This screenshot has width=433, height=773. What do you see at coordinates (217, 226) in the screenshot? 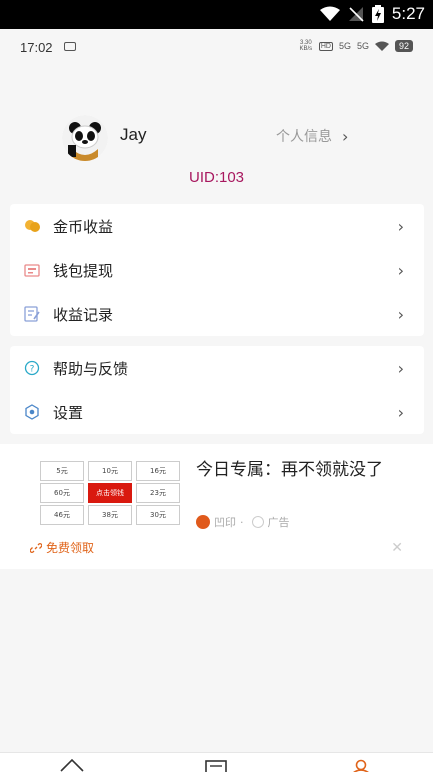
I see `menu-item-coin-earnings: 金币收益 ›` at bounding box center [217, 226].